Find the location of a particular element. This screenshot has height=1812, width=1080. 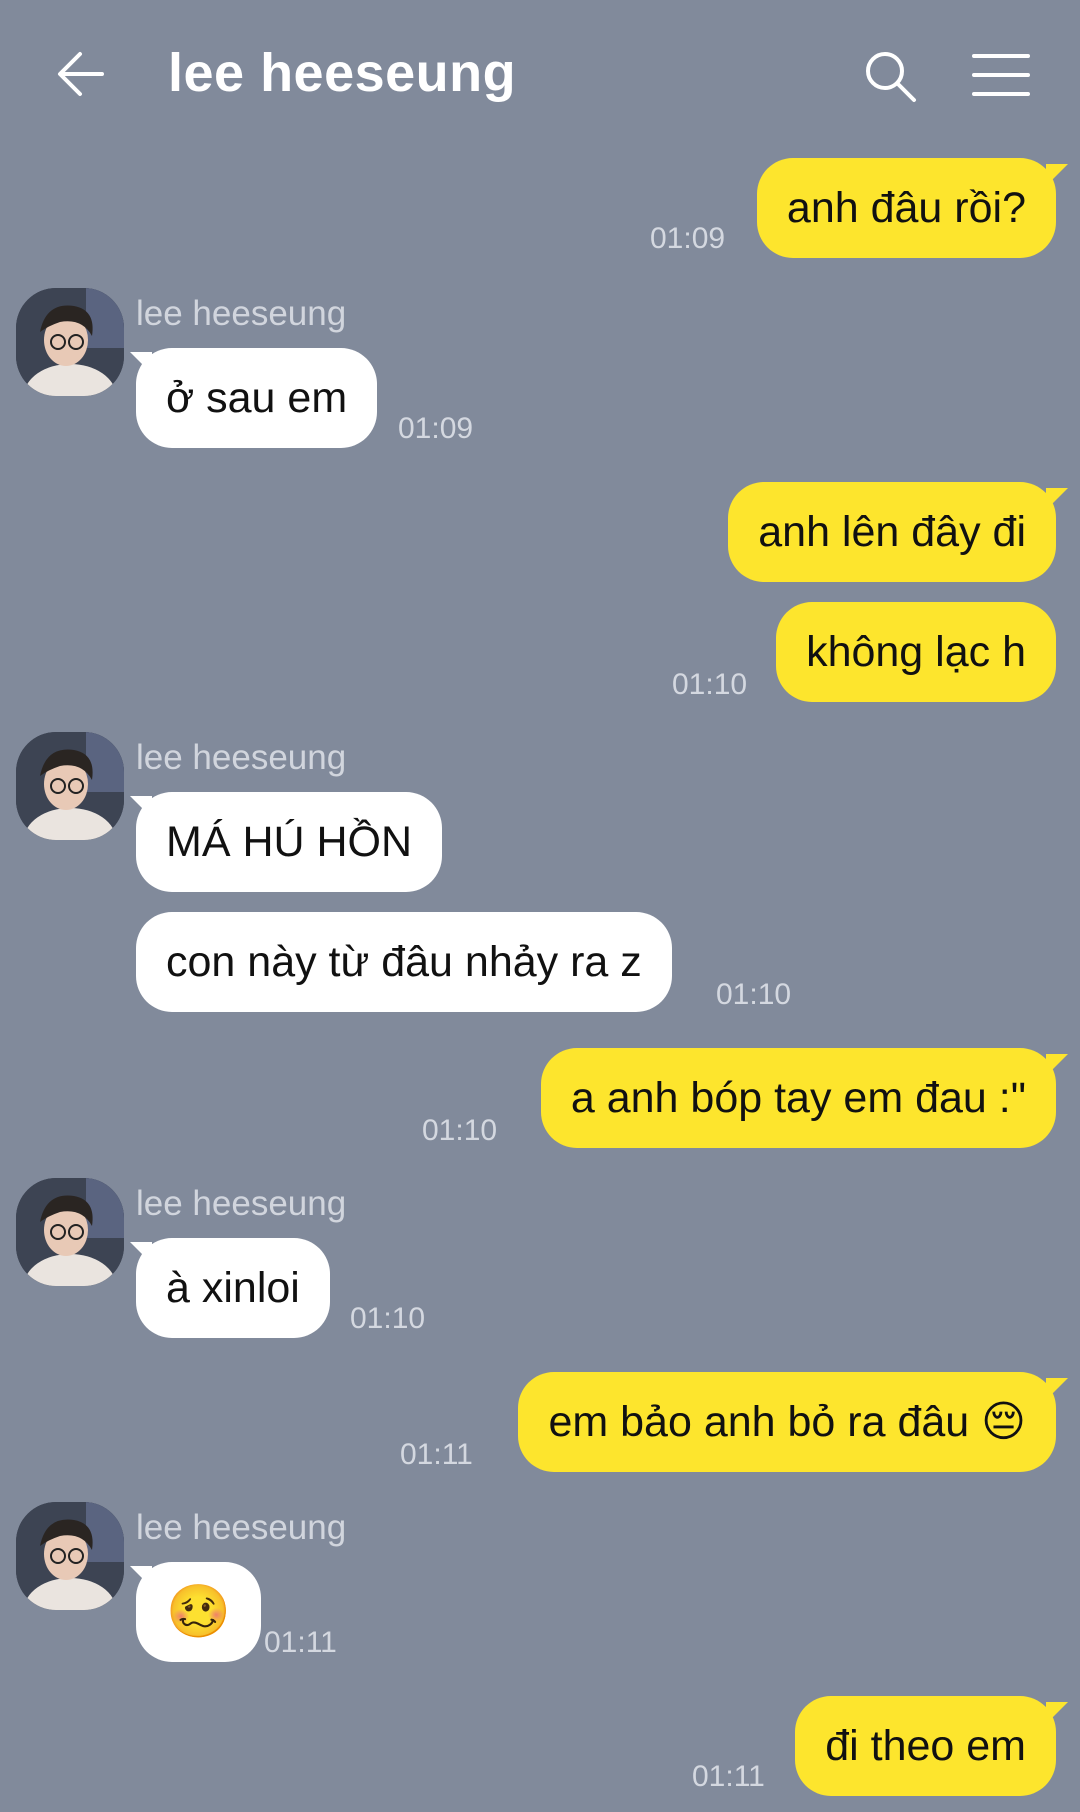

chat-header: lee heeseung is located at coordinates (540, 75).